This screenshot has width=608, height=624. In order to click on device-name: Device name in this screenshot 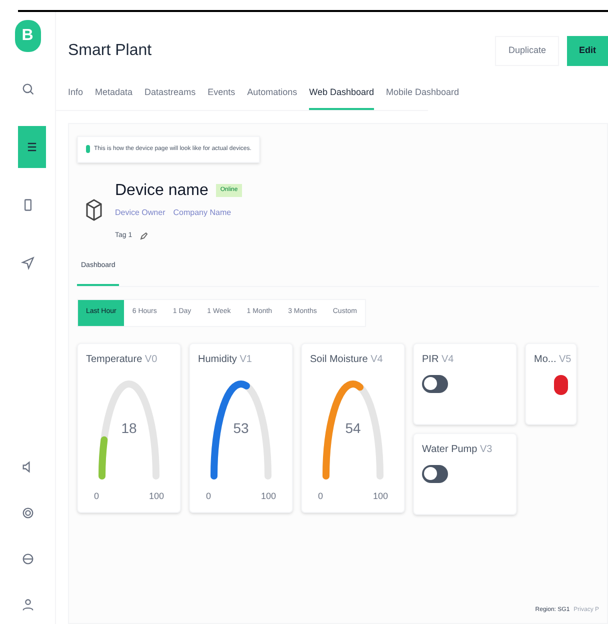, I will do `click(161, 190)`.